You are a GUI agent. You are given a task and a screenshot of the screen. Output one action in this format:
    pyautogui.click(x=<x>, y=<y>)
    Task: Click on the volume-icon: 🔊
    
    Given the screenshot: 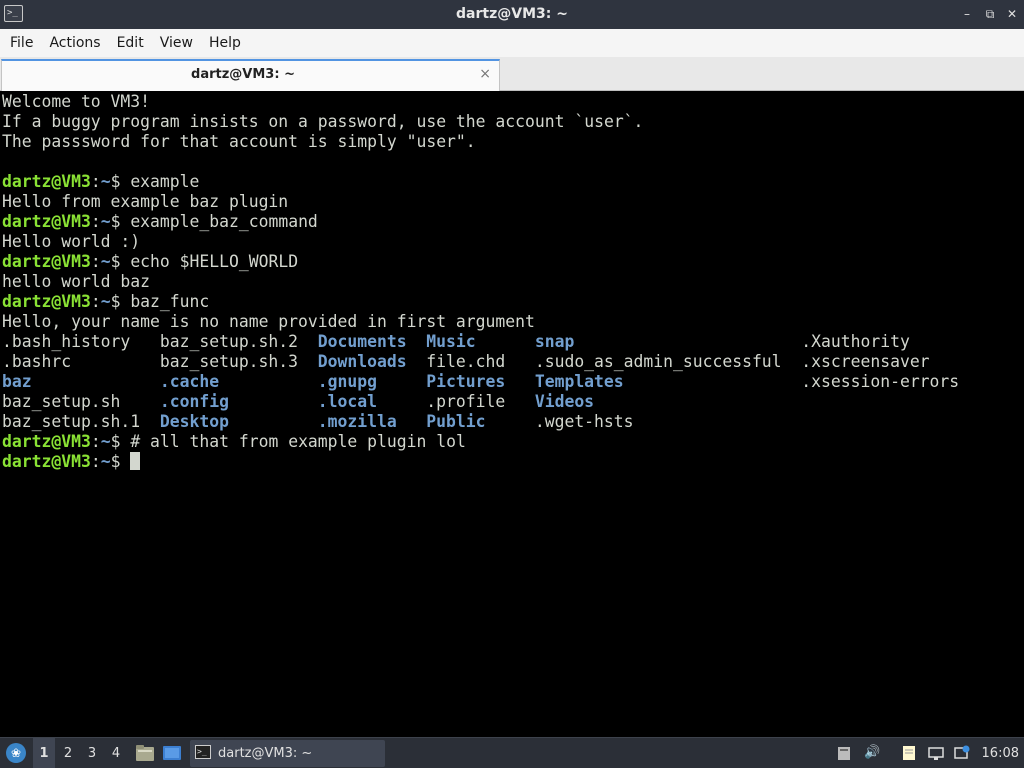 What is the action you would take?
    pyautogui.click(x=872, y=753)
    